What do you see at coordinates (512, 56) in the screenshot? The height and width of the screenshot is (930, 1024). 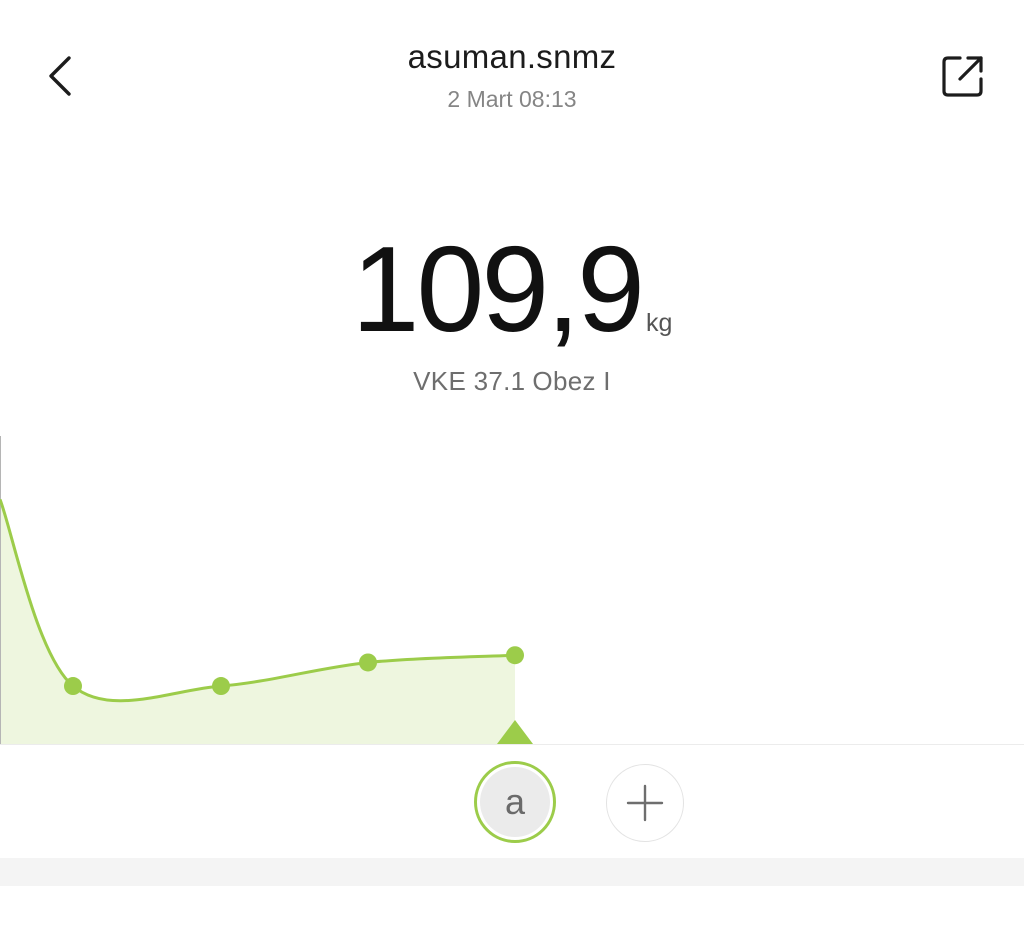 I see `page-title: asuman.snmz` at bounding box center [512, 56].